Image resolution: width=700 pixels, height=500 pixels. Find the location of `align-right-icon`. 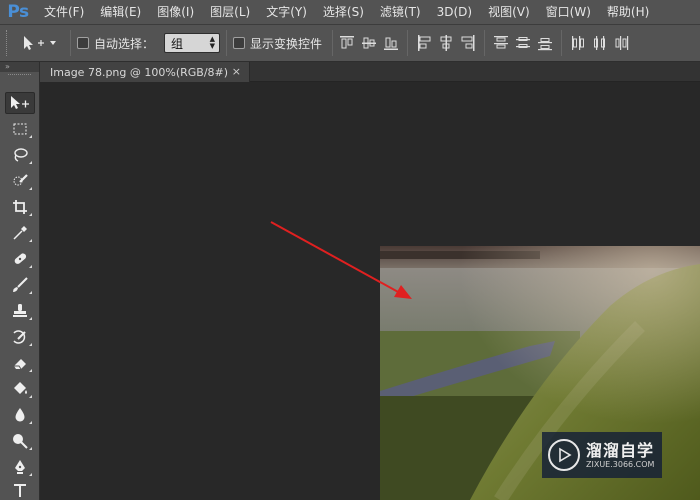

align-right-icon is located at coordinates (468, 43).